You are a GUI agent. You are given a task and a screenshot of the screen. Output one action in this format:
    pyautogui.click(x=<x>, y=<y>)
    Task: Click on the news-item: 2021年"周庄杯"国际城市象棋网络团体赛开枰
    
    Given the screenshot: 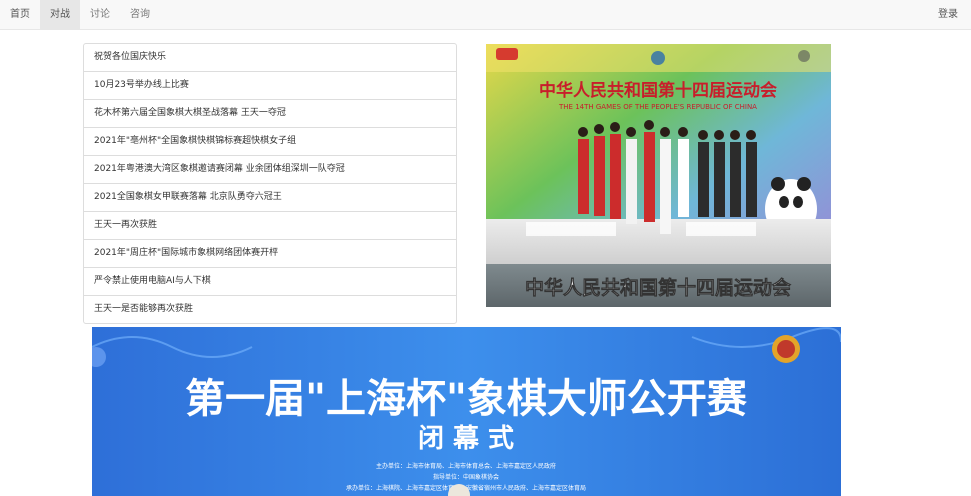 What is the action you would take?
    pyautogui.click(x=270, y=254)
    